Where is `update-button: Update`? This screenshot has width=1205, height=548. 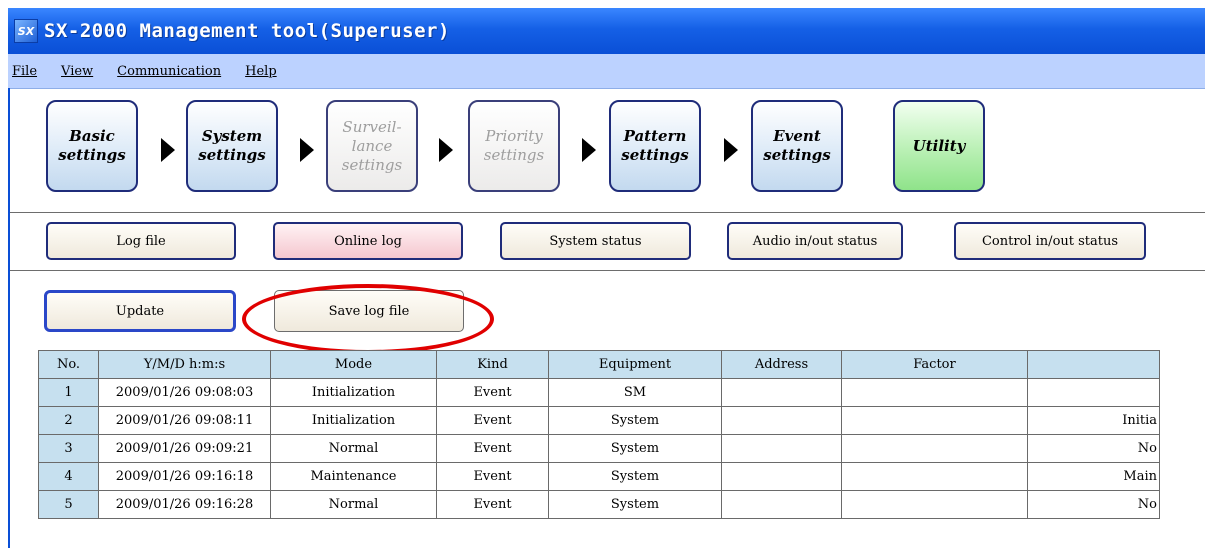
update-button: Update is located at coordinates (140, 311).